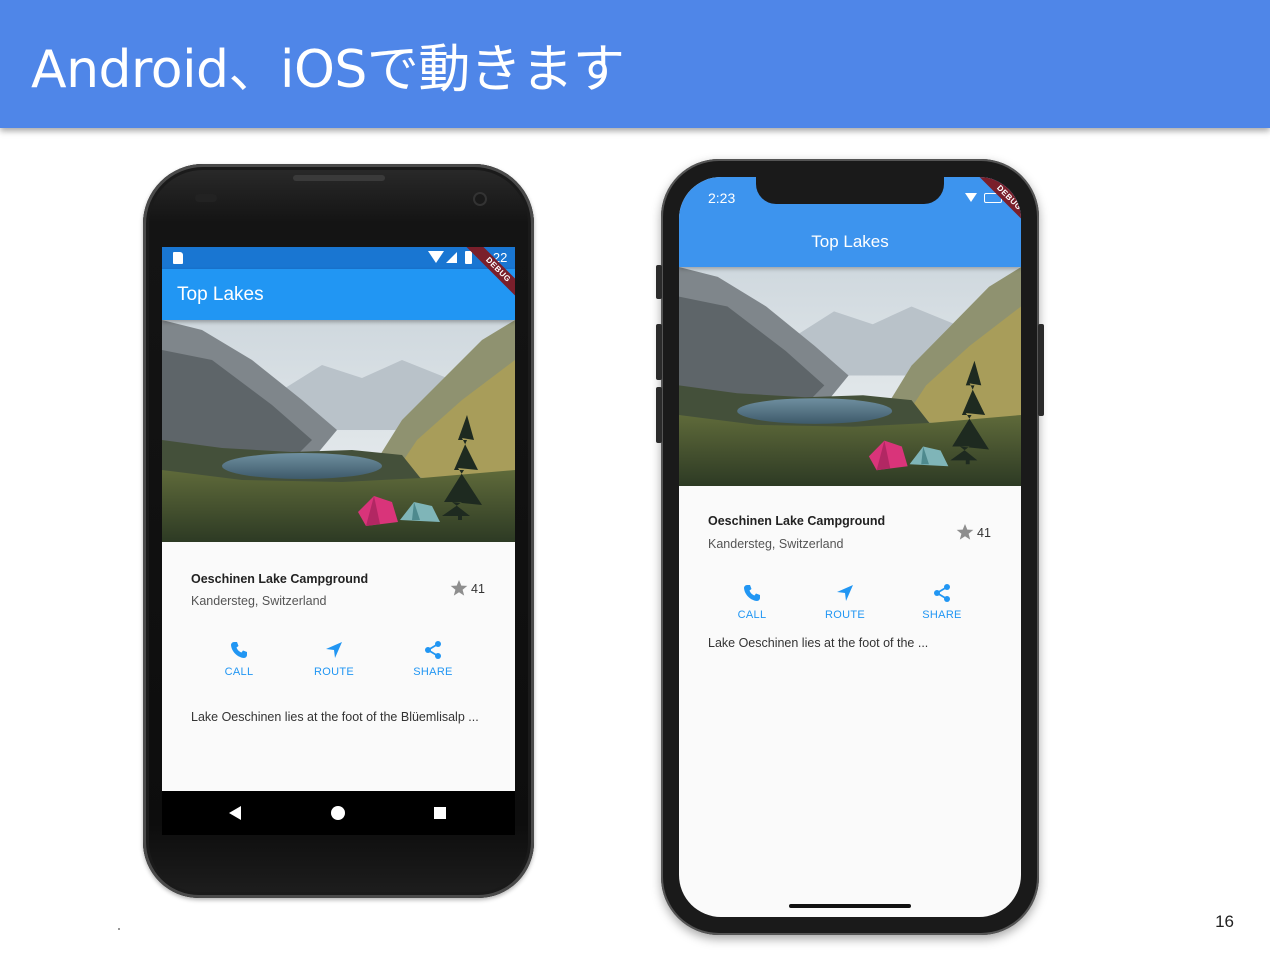  I want to click on recents-icon, so click(440, 813).